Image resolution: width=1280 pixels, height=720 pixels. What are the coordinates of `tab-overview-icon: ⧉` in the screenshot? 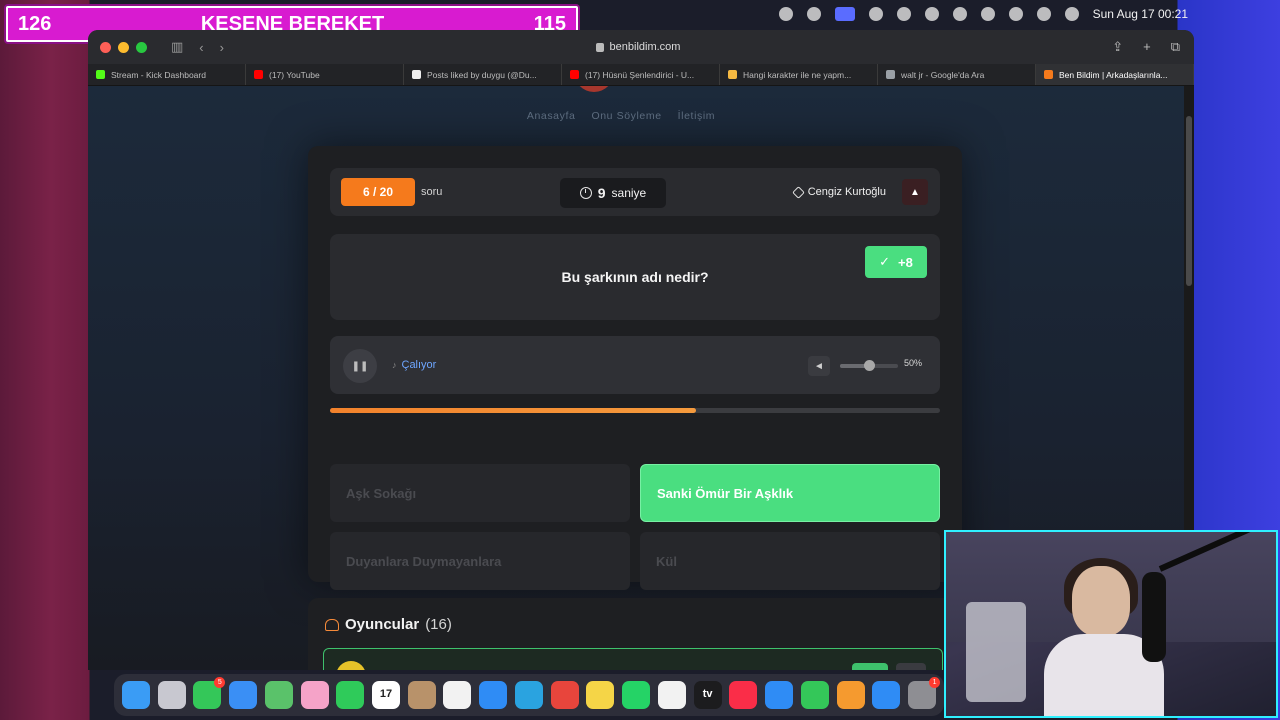 It's located at (1175, 47).